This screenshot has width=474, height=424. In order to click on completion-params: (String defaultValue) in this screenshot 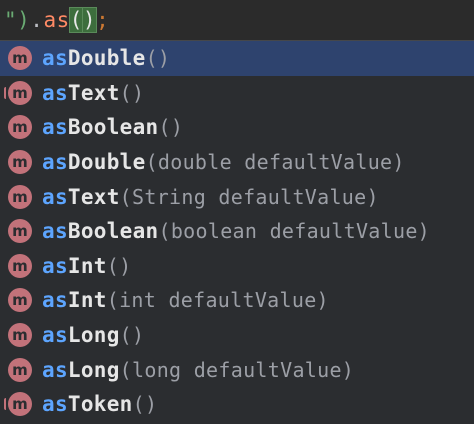, I will do `click(249, 196)`.